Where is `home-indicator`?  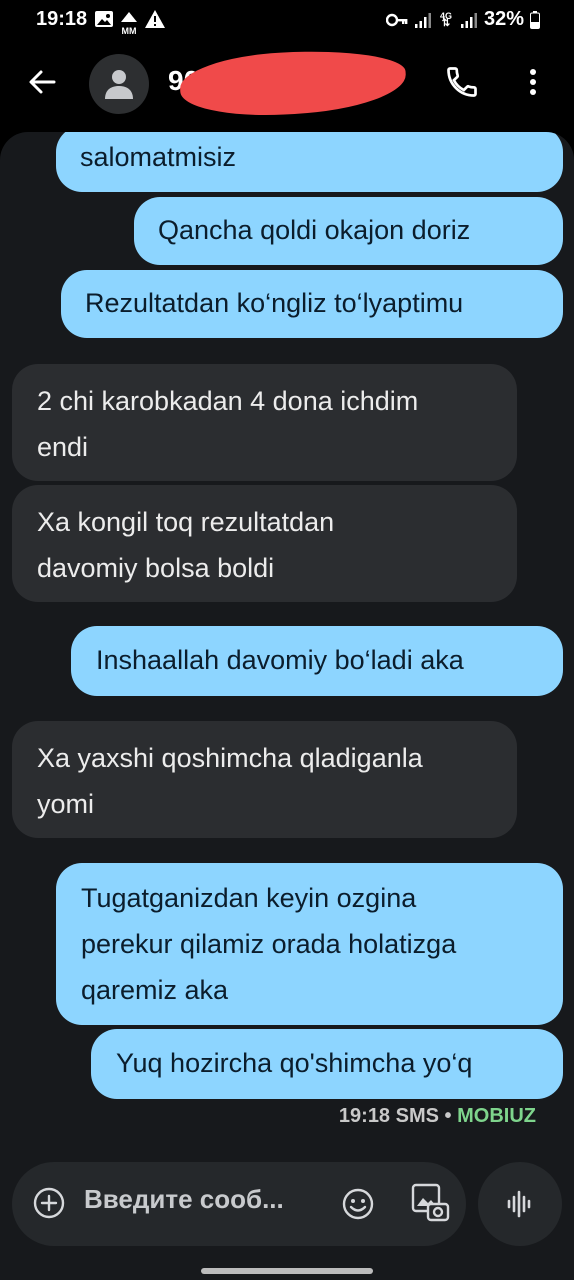
home-indicator is located at coordinates (287, 1271).